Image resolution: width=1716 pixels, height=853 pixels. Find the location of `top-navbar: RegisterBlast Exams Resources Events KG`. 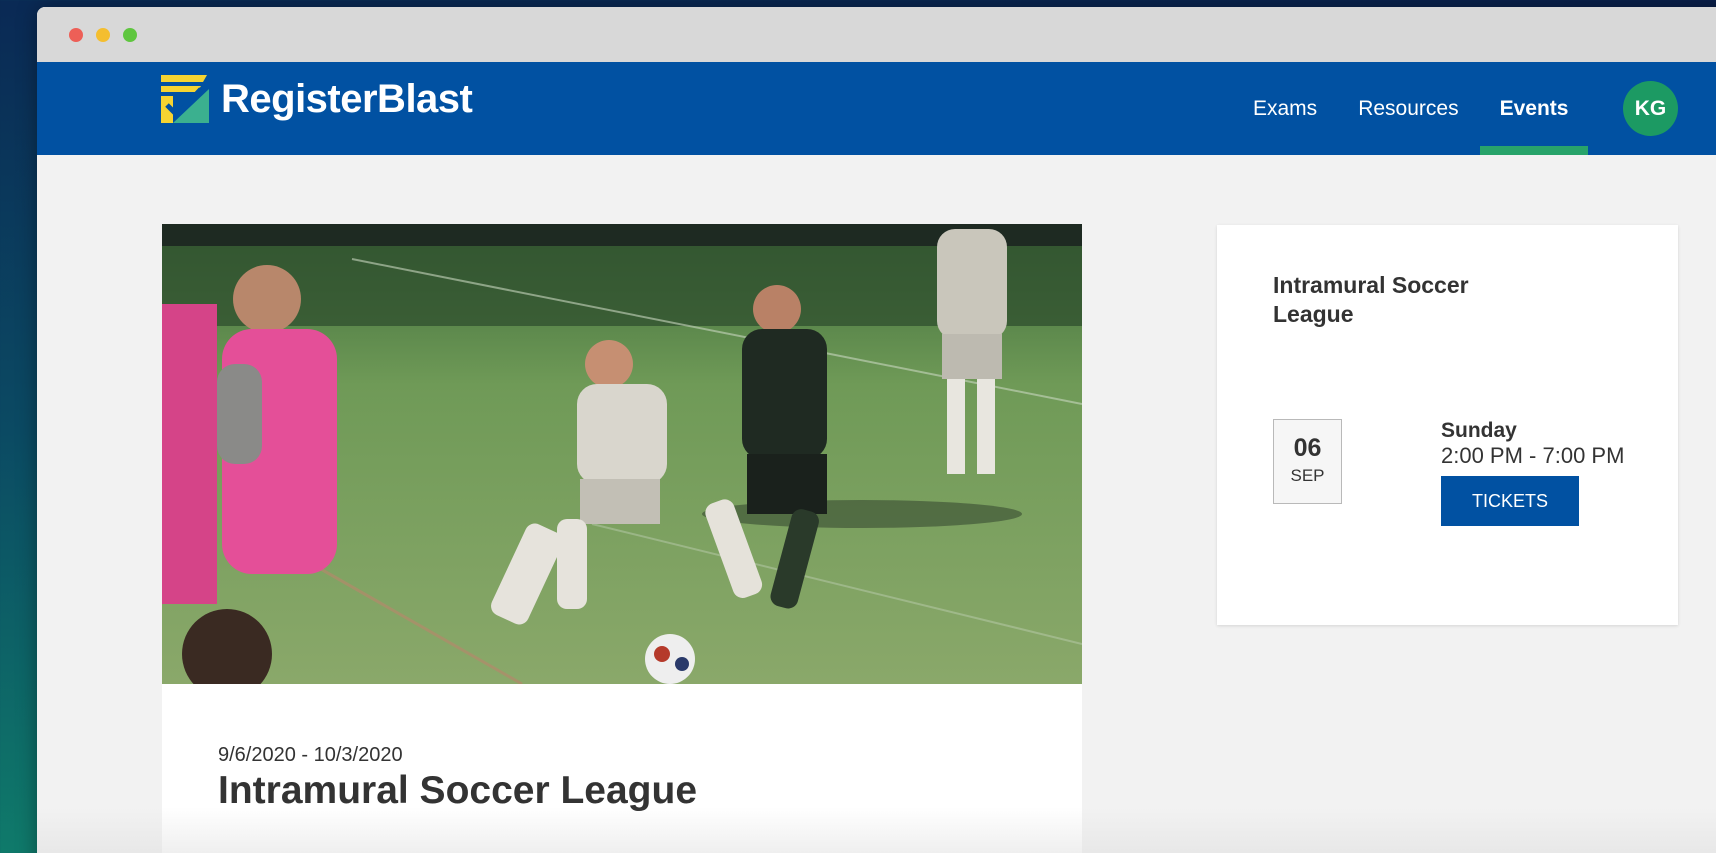

top-navbar: RegisterBlast Exams Resources Events KG is located at coordinates (876, 108).